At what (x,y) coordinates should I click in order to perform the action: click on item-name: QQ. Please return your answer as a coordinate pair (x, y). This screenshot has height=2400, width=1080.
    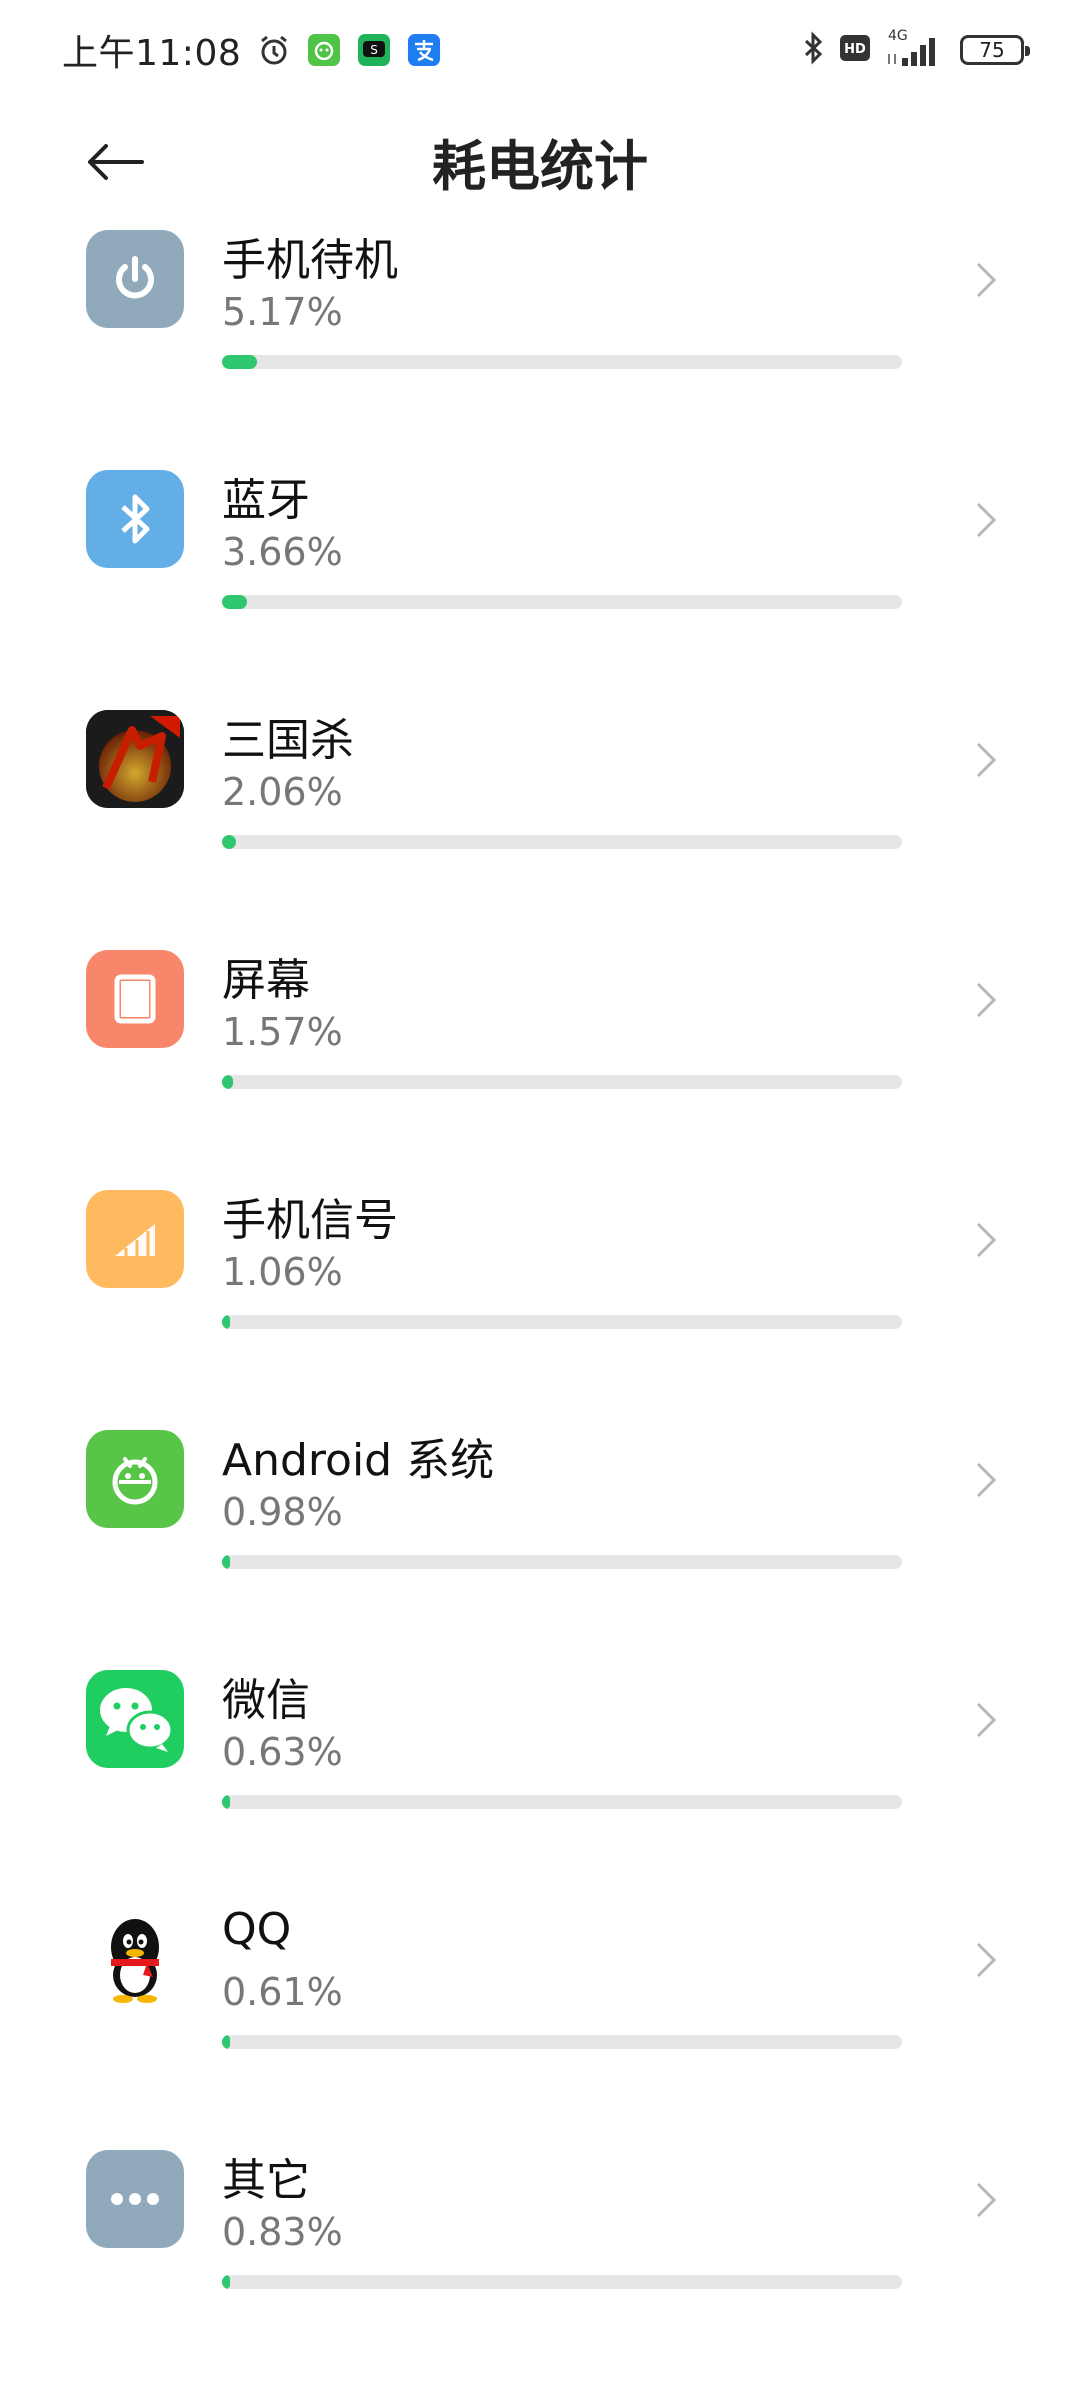
    Looking at the image, I should click on (257, 1929).